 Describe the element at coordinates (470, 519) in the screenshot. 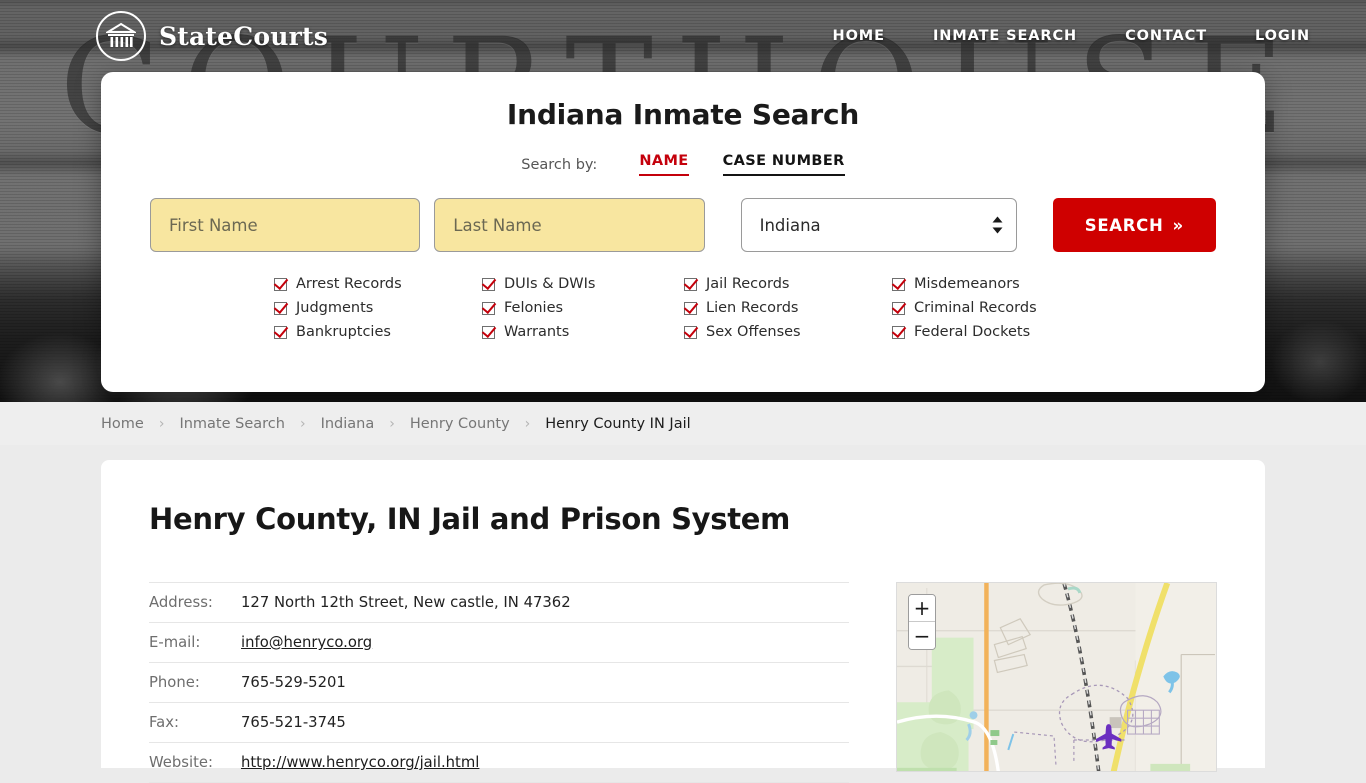

I see `page-title: Henry County, IN Jail and Prison System` at that location.